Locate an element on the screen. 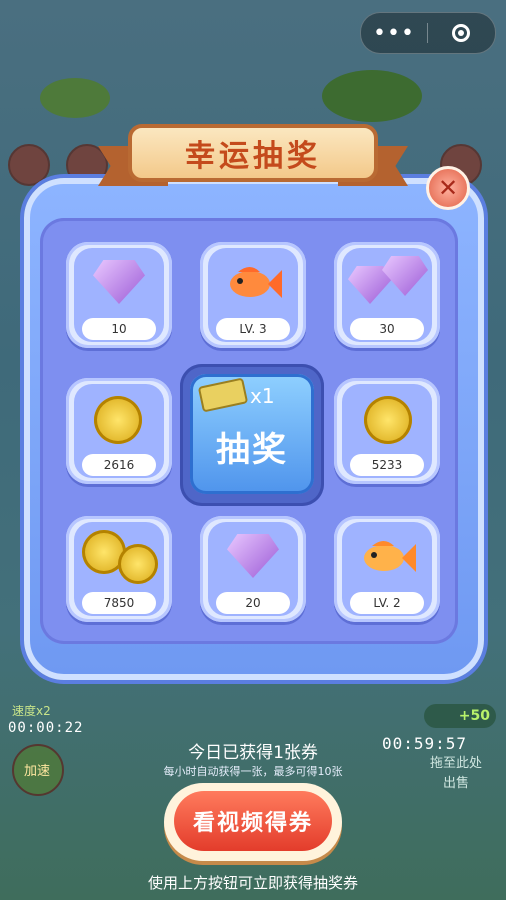 The height and width of the screenshot is (900, 506). prize-cell: 5233 is located at coordinates (387, 431).